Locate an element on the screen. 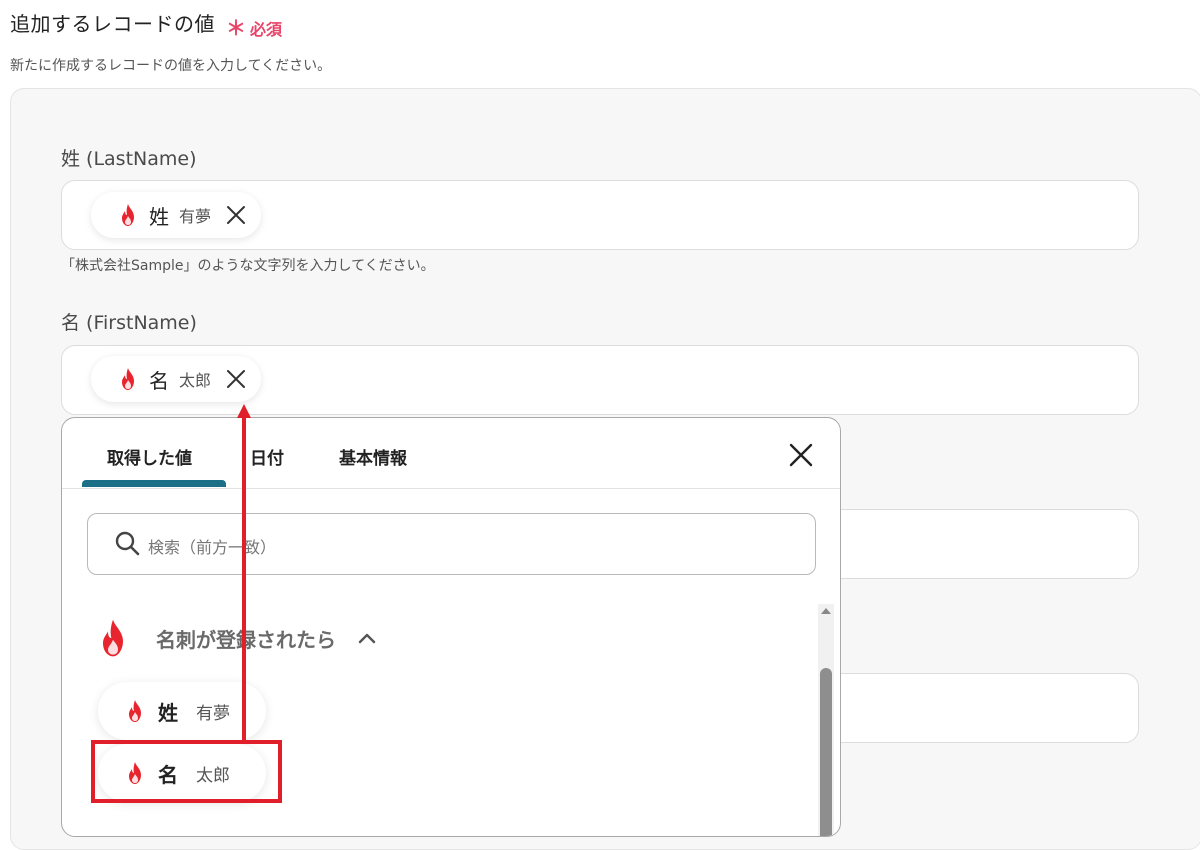 The width and height of the screenshot is (1200, 850). group-name: 名刺が登録されたら is located at coordinates (246, 639).